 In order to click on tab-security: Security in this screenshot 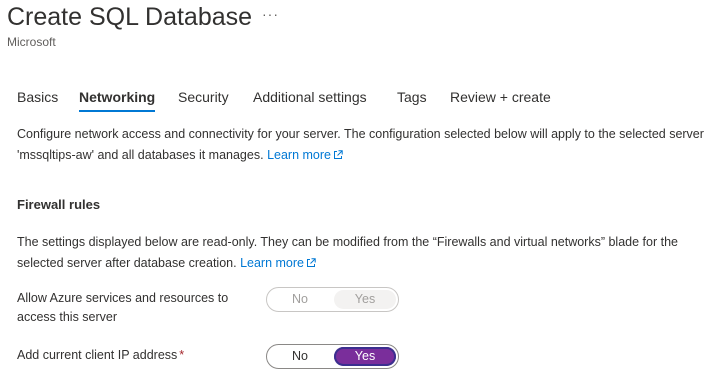, I will do `click(203, 97)`.